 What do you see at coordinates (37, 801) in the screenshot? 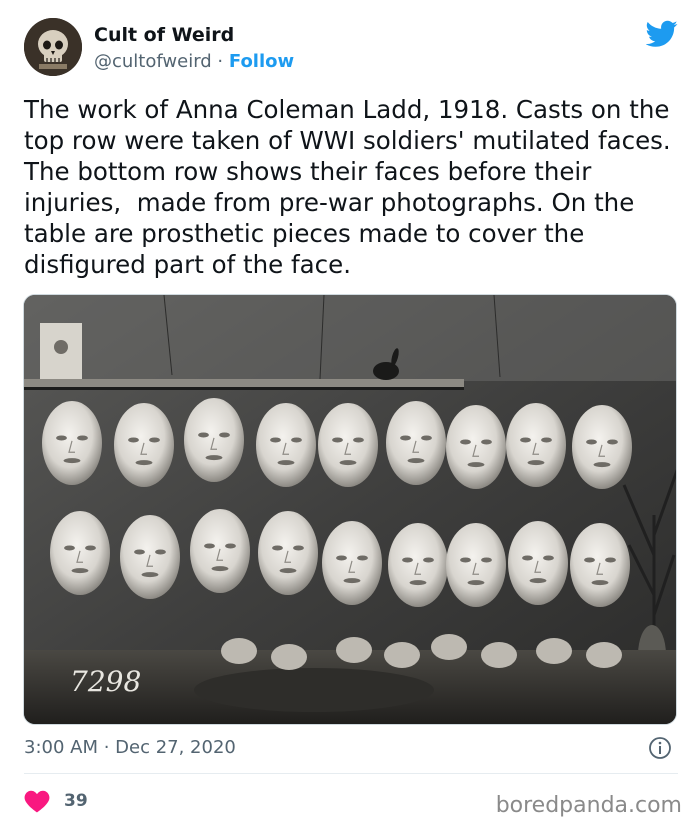
I see `heart-icon` at bounding box center [37, 801].